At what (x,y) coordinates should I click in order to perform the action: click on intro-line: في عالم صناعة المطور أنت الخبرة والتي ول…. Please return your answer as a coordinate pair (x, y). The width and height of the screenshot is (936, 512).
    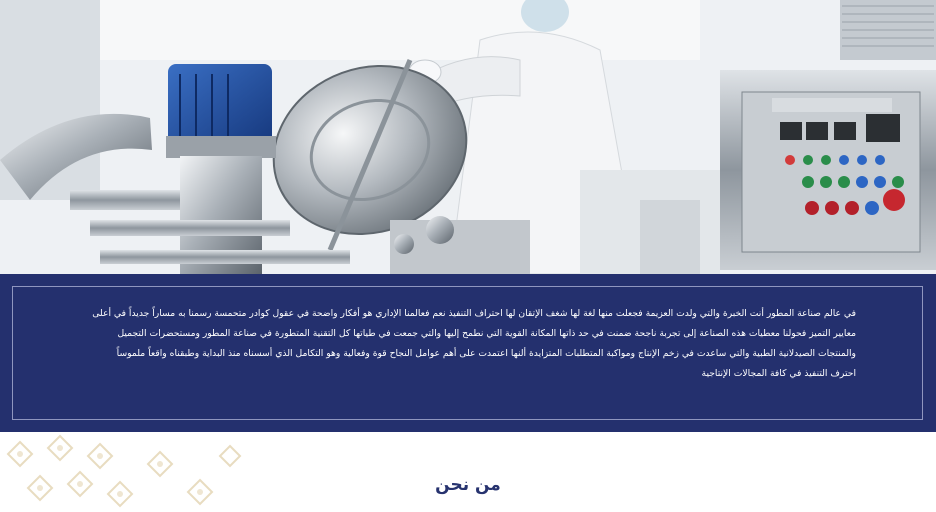
    Looking at the image, I should click on (474, 313).